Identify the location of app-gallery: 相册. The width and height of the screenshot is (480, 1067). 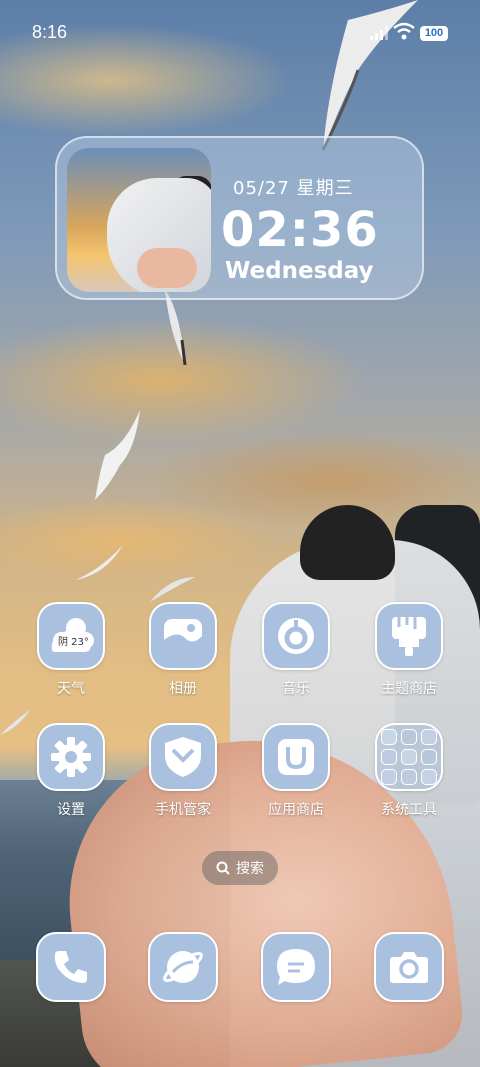
(183, 650).